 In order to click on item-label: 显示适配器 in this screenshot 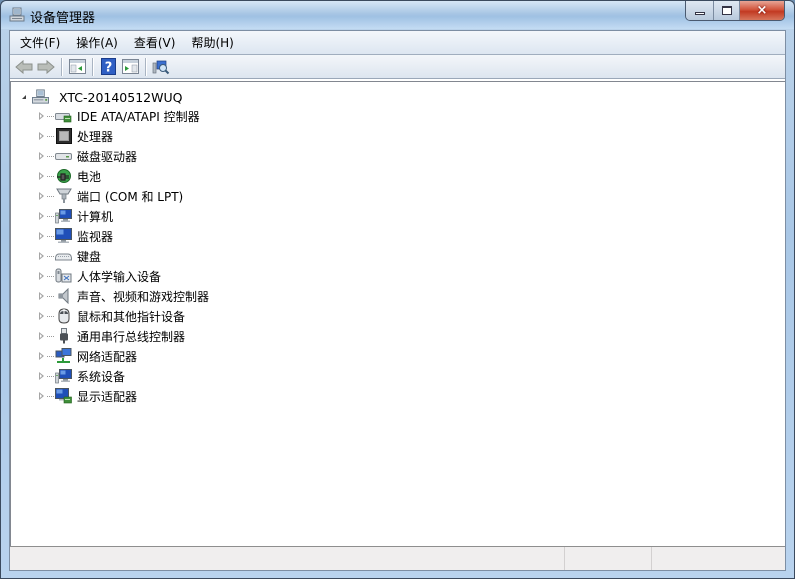, I will do `click(107, 396)`.